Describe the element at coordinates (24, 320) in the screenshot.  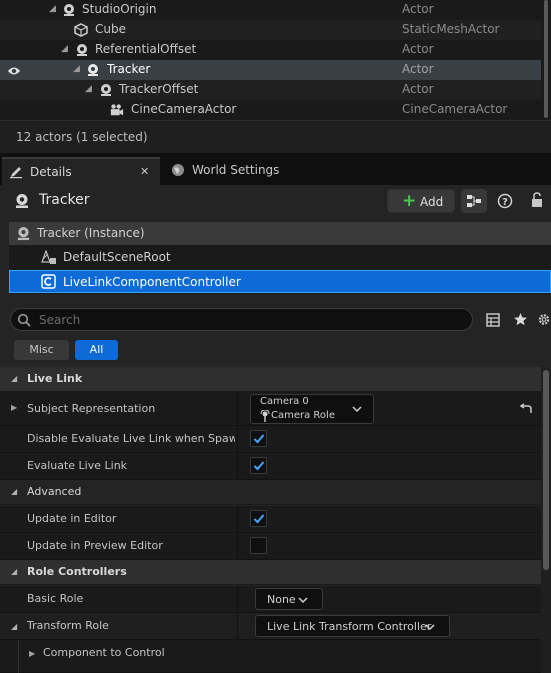
I see `search-icon` at that location.